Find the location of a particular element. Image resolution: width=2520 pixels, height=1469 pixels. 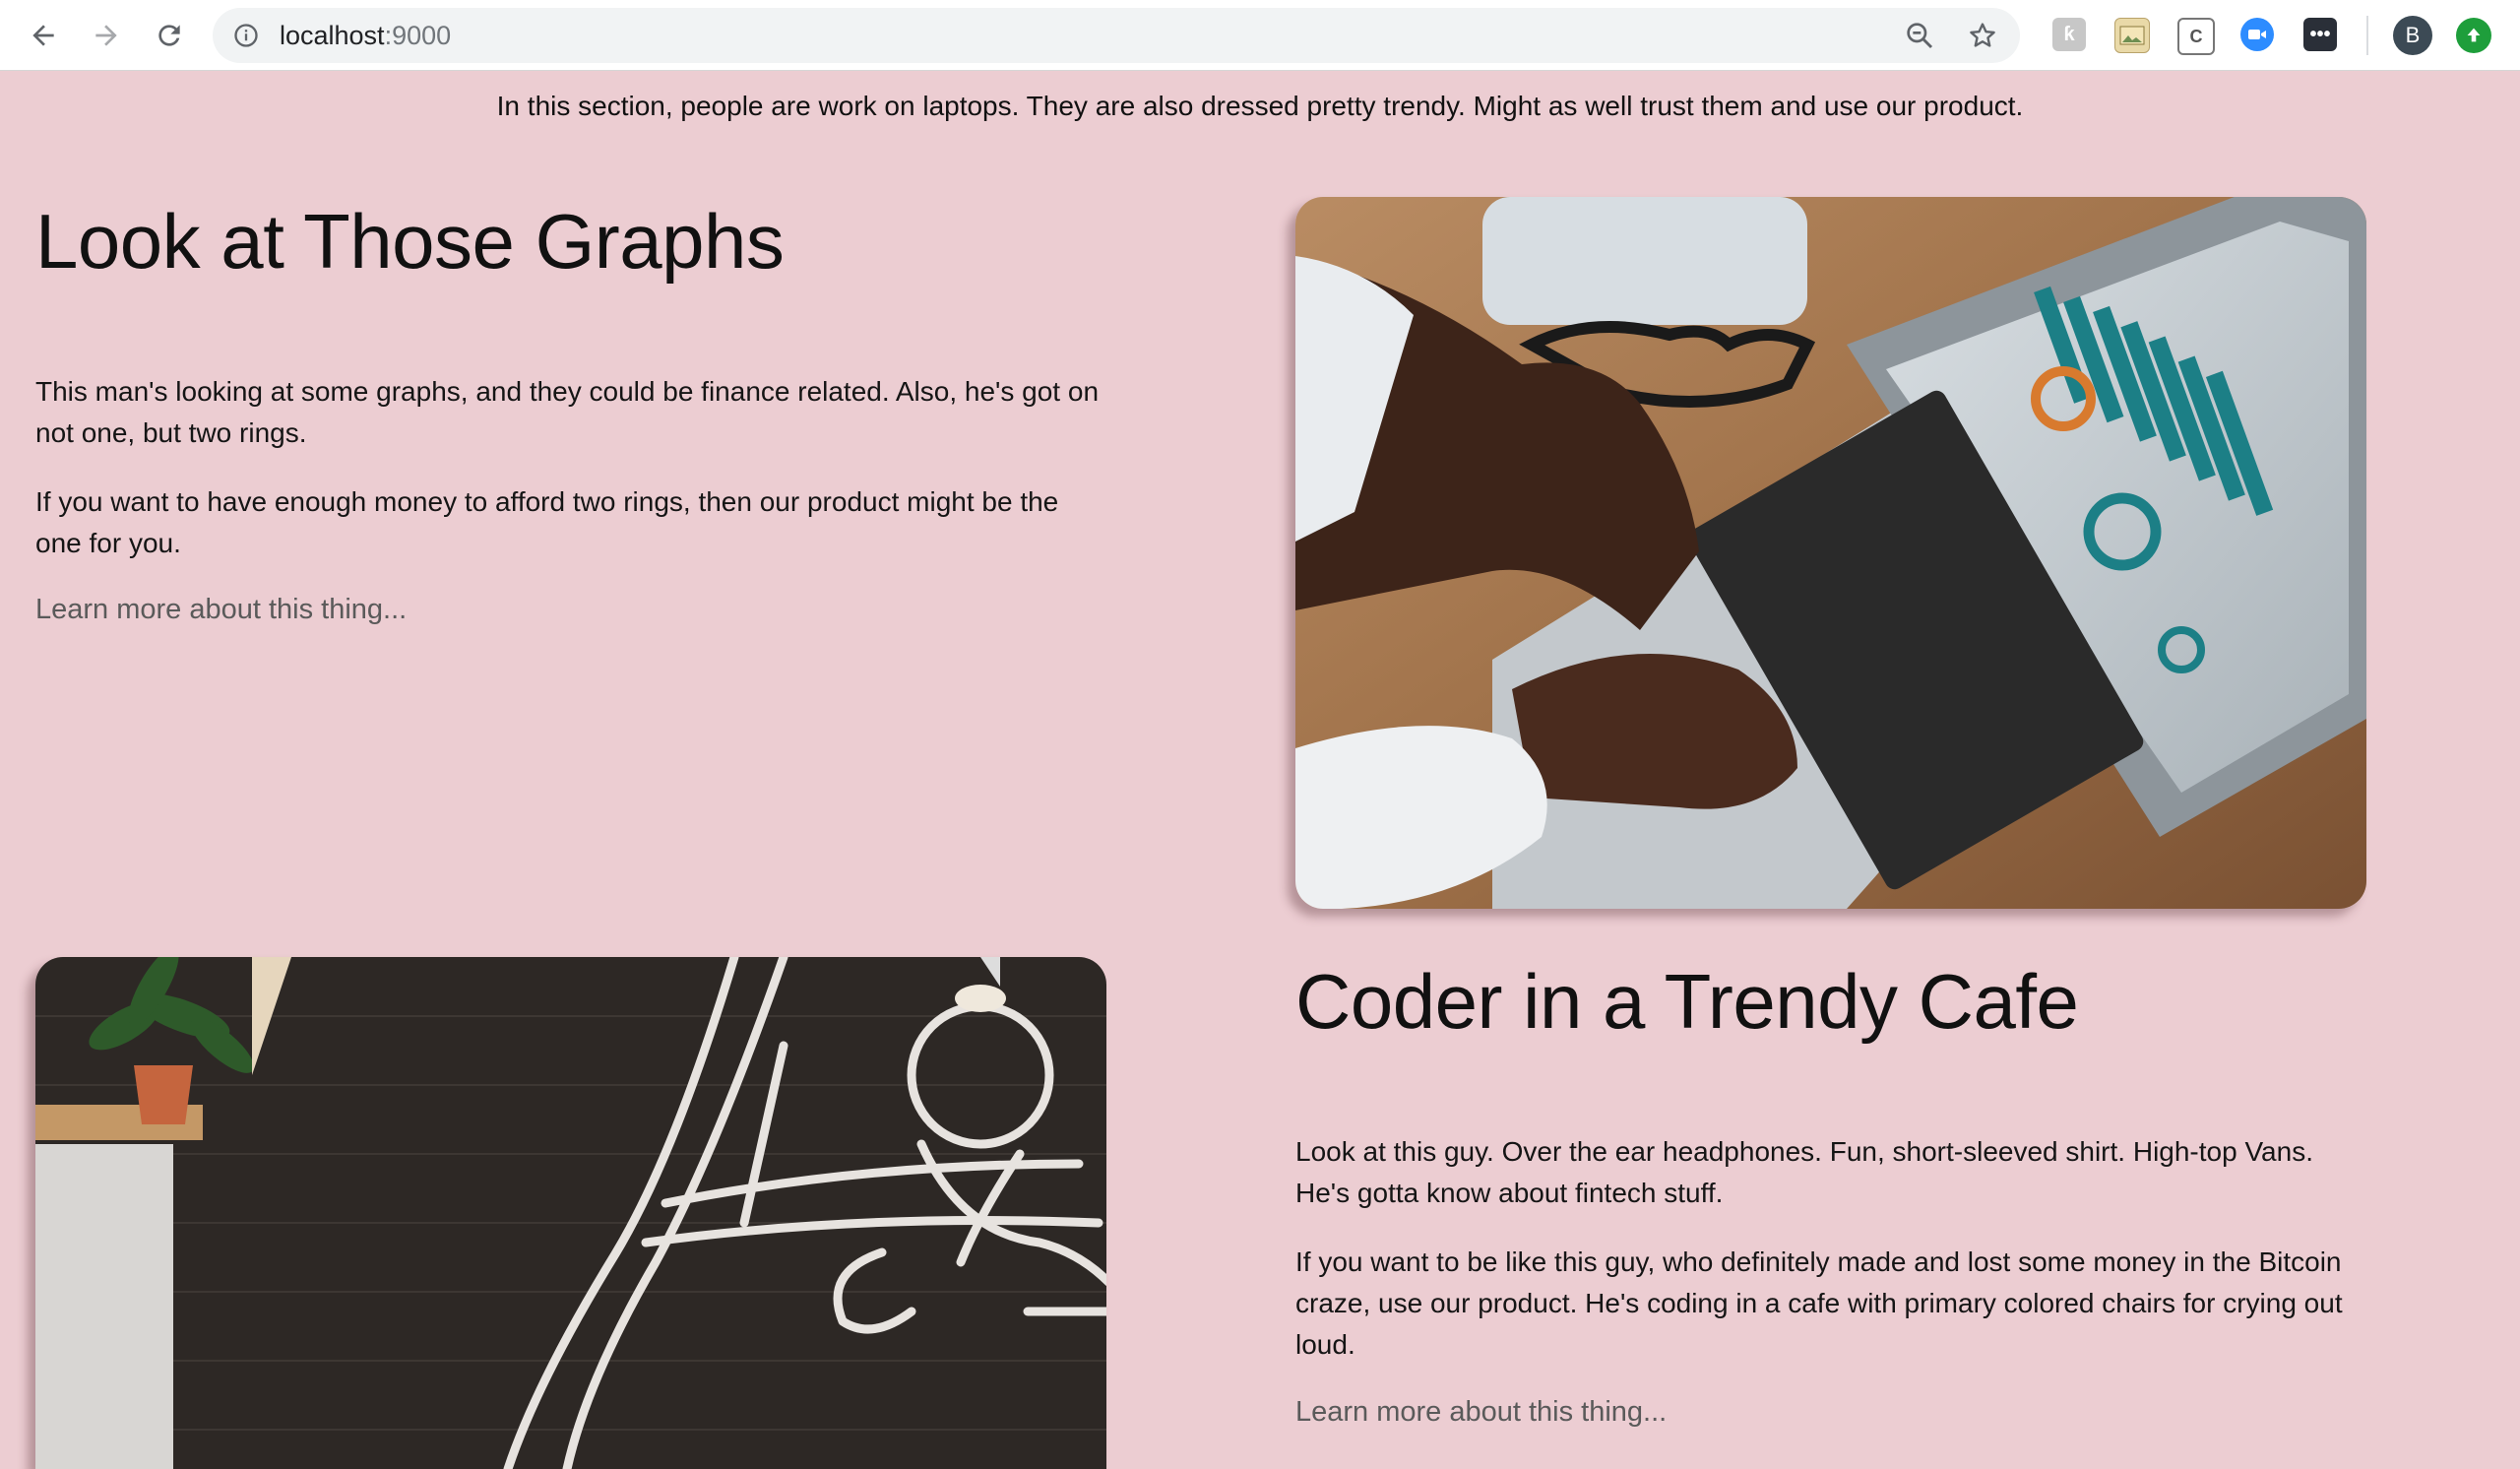

url-port: :9000 is located at coordinates (418, 35).